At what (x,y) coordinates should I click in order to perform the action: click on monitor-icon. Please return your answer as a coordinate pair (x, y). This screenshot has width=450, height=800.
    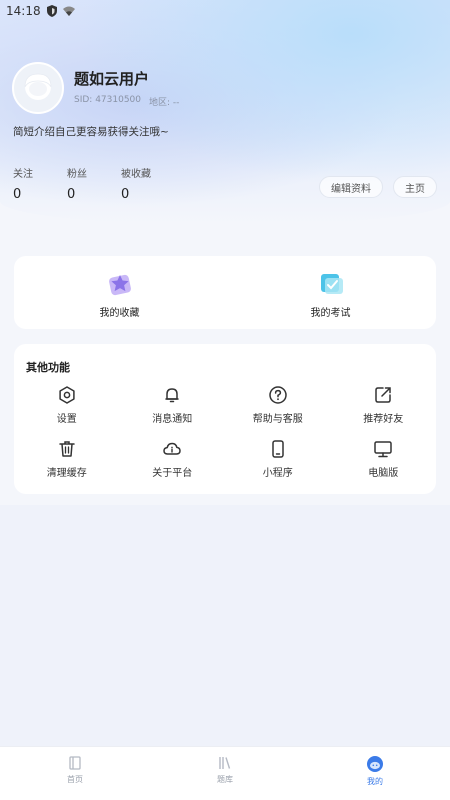
    Looking at the image, I should click on (383, 449).